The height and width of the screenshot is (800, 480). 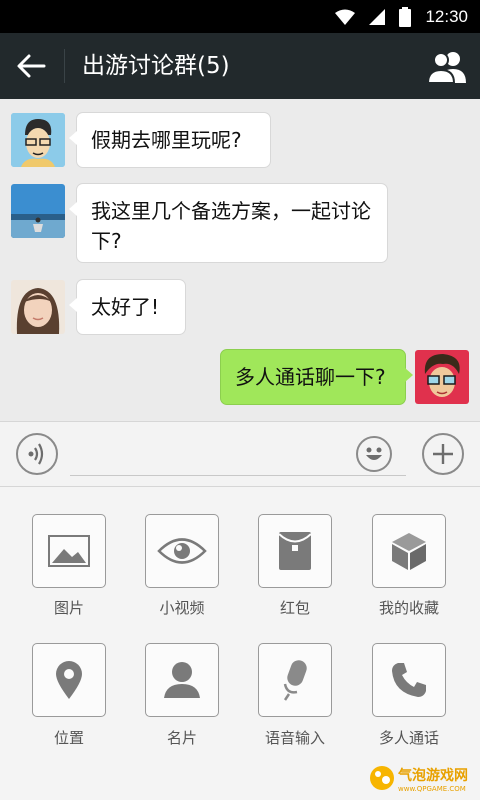 I want to click on voice-icon, so click(x=36, y=454).